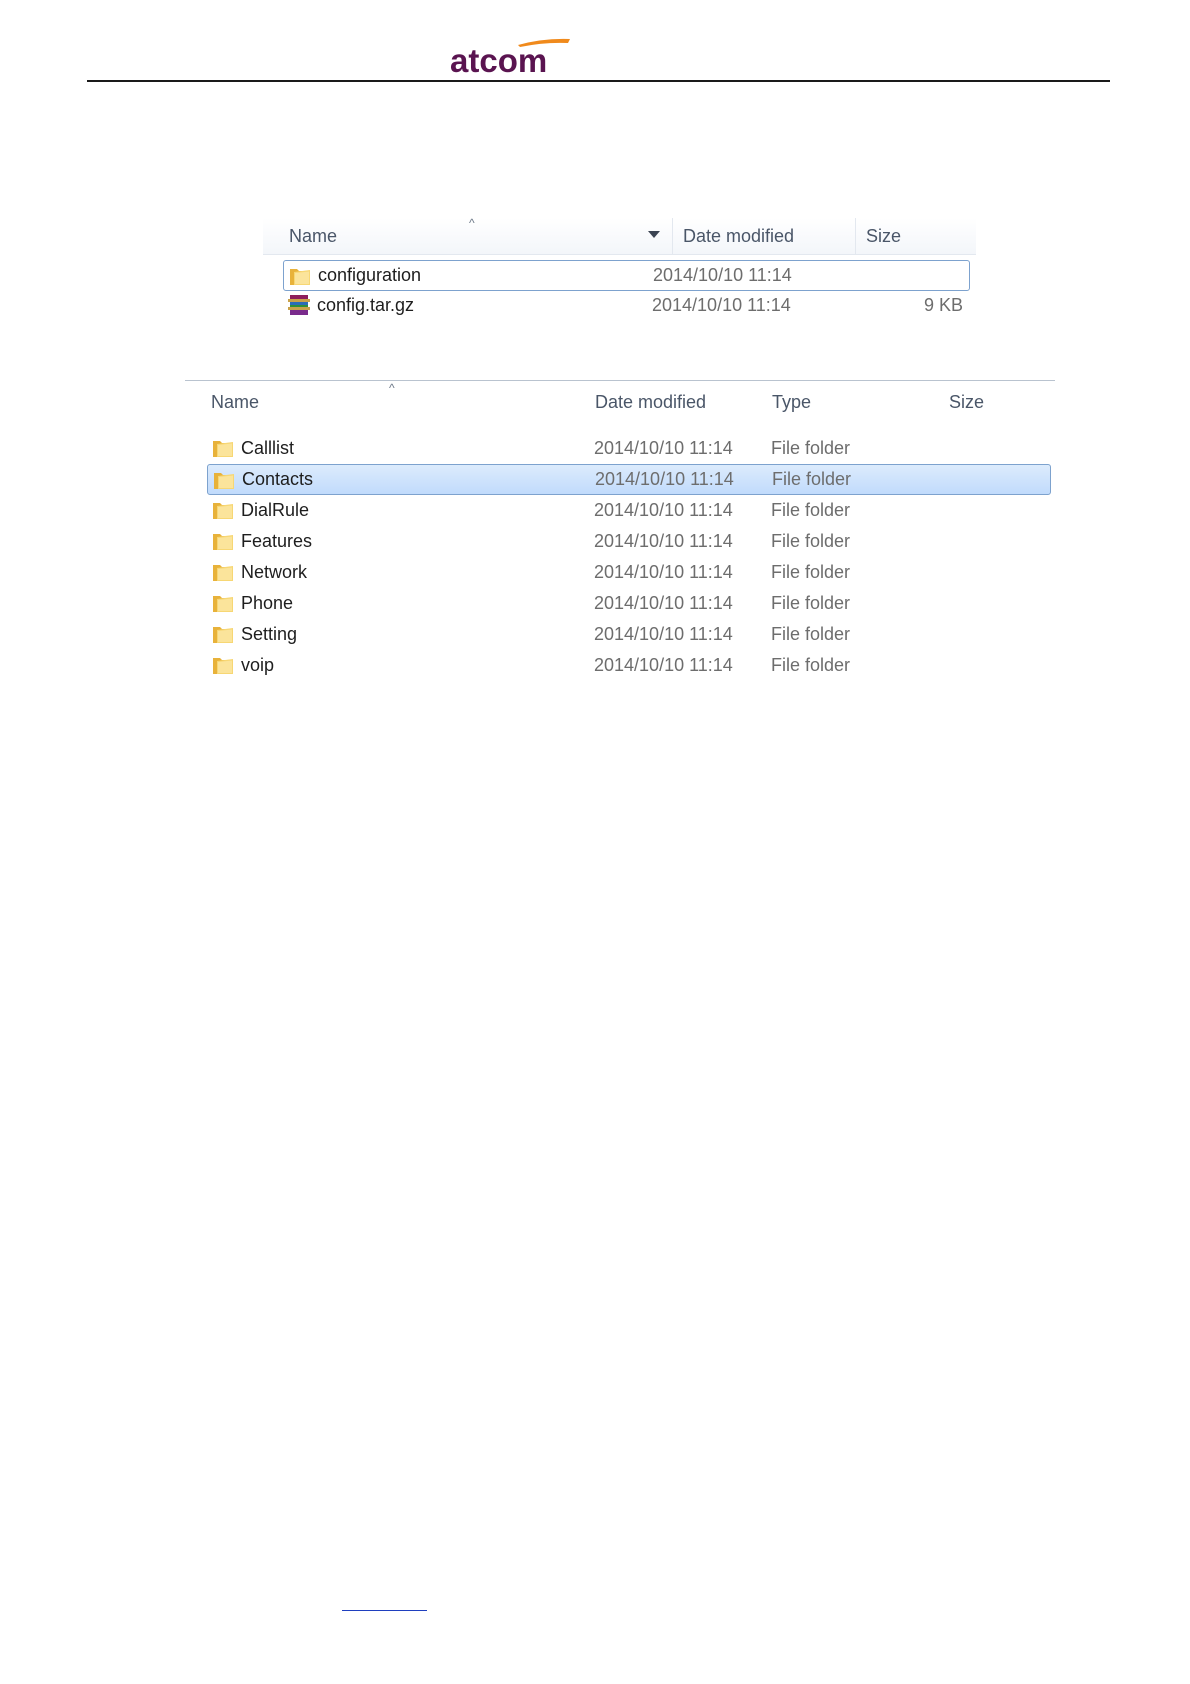  I want to click on folder-row: Network 2014/10/10 11:14 File folder, so click(629, 572).